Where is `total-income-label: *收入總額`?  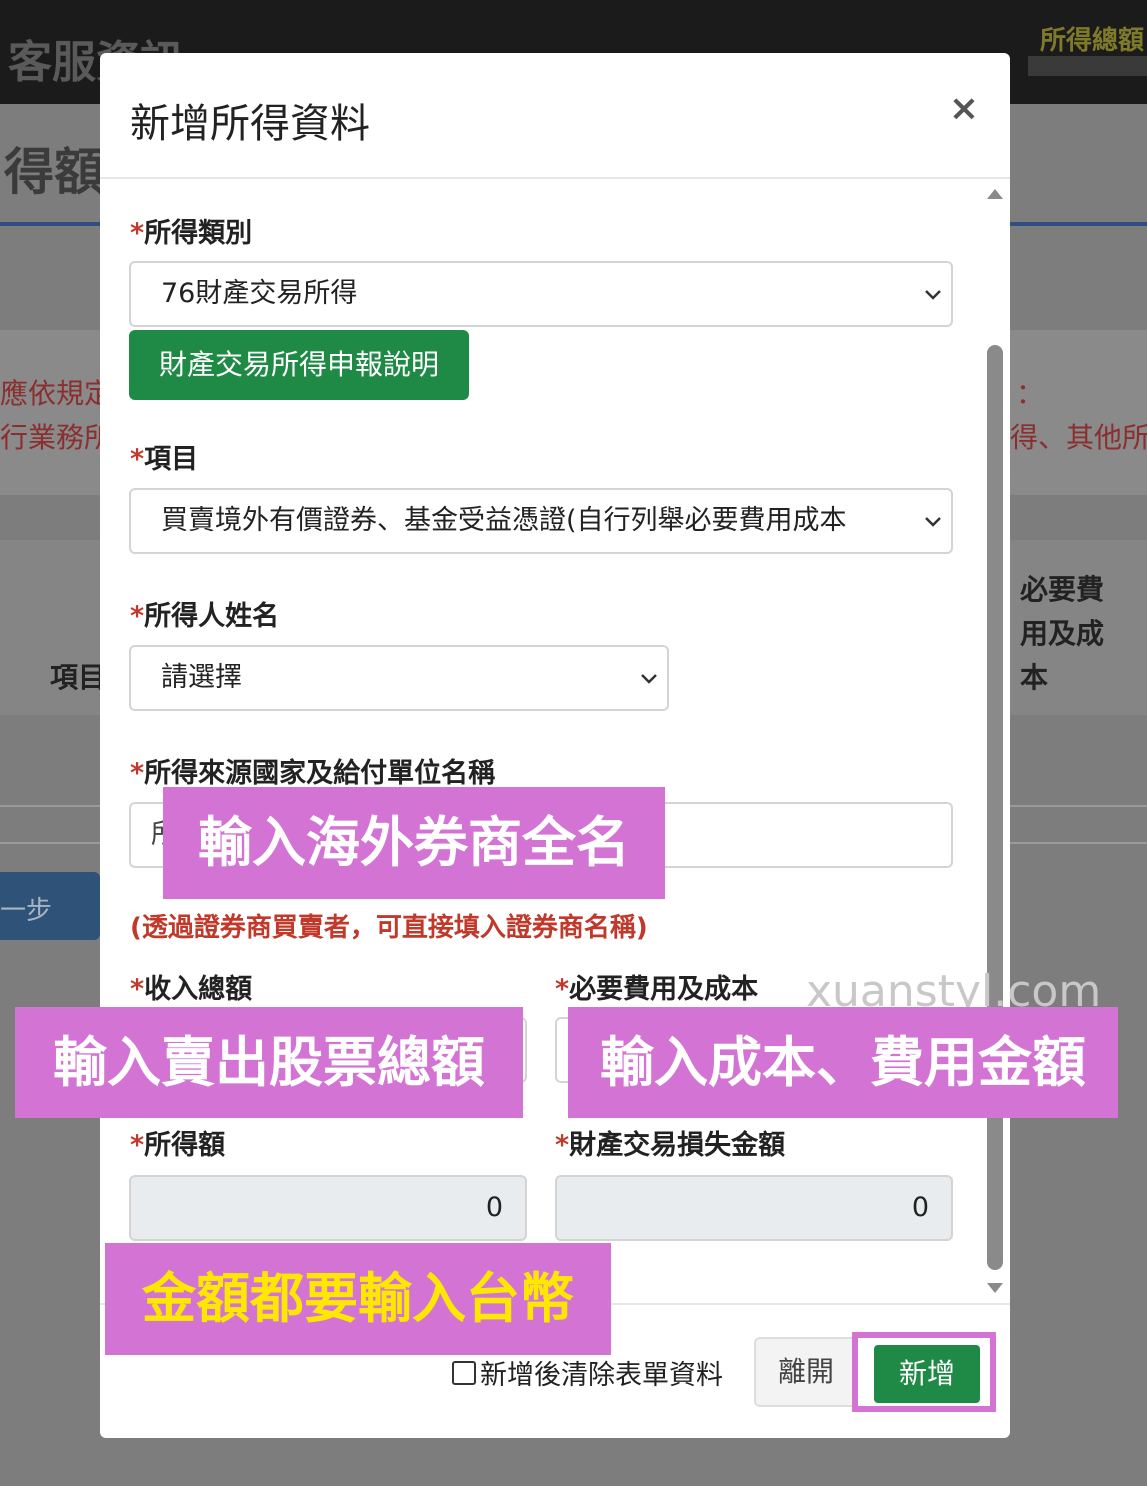
total-income-label: *收入總額 is located at coordinates (191, 989).